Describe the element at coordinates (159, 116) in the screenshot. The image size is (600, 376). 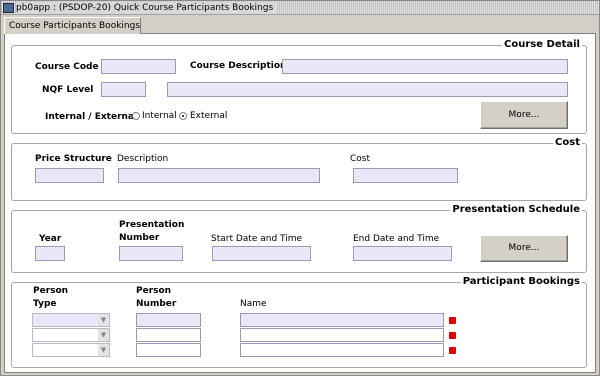
I see `internal-radio-label: Internal` at that location.